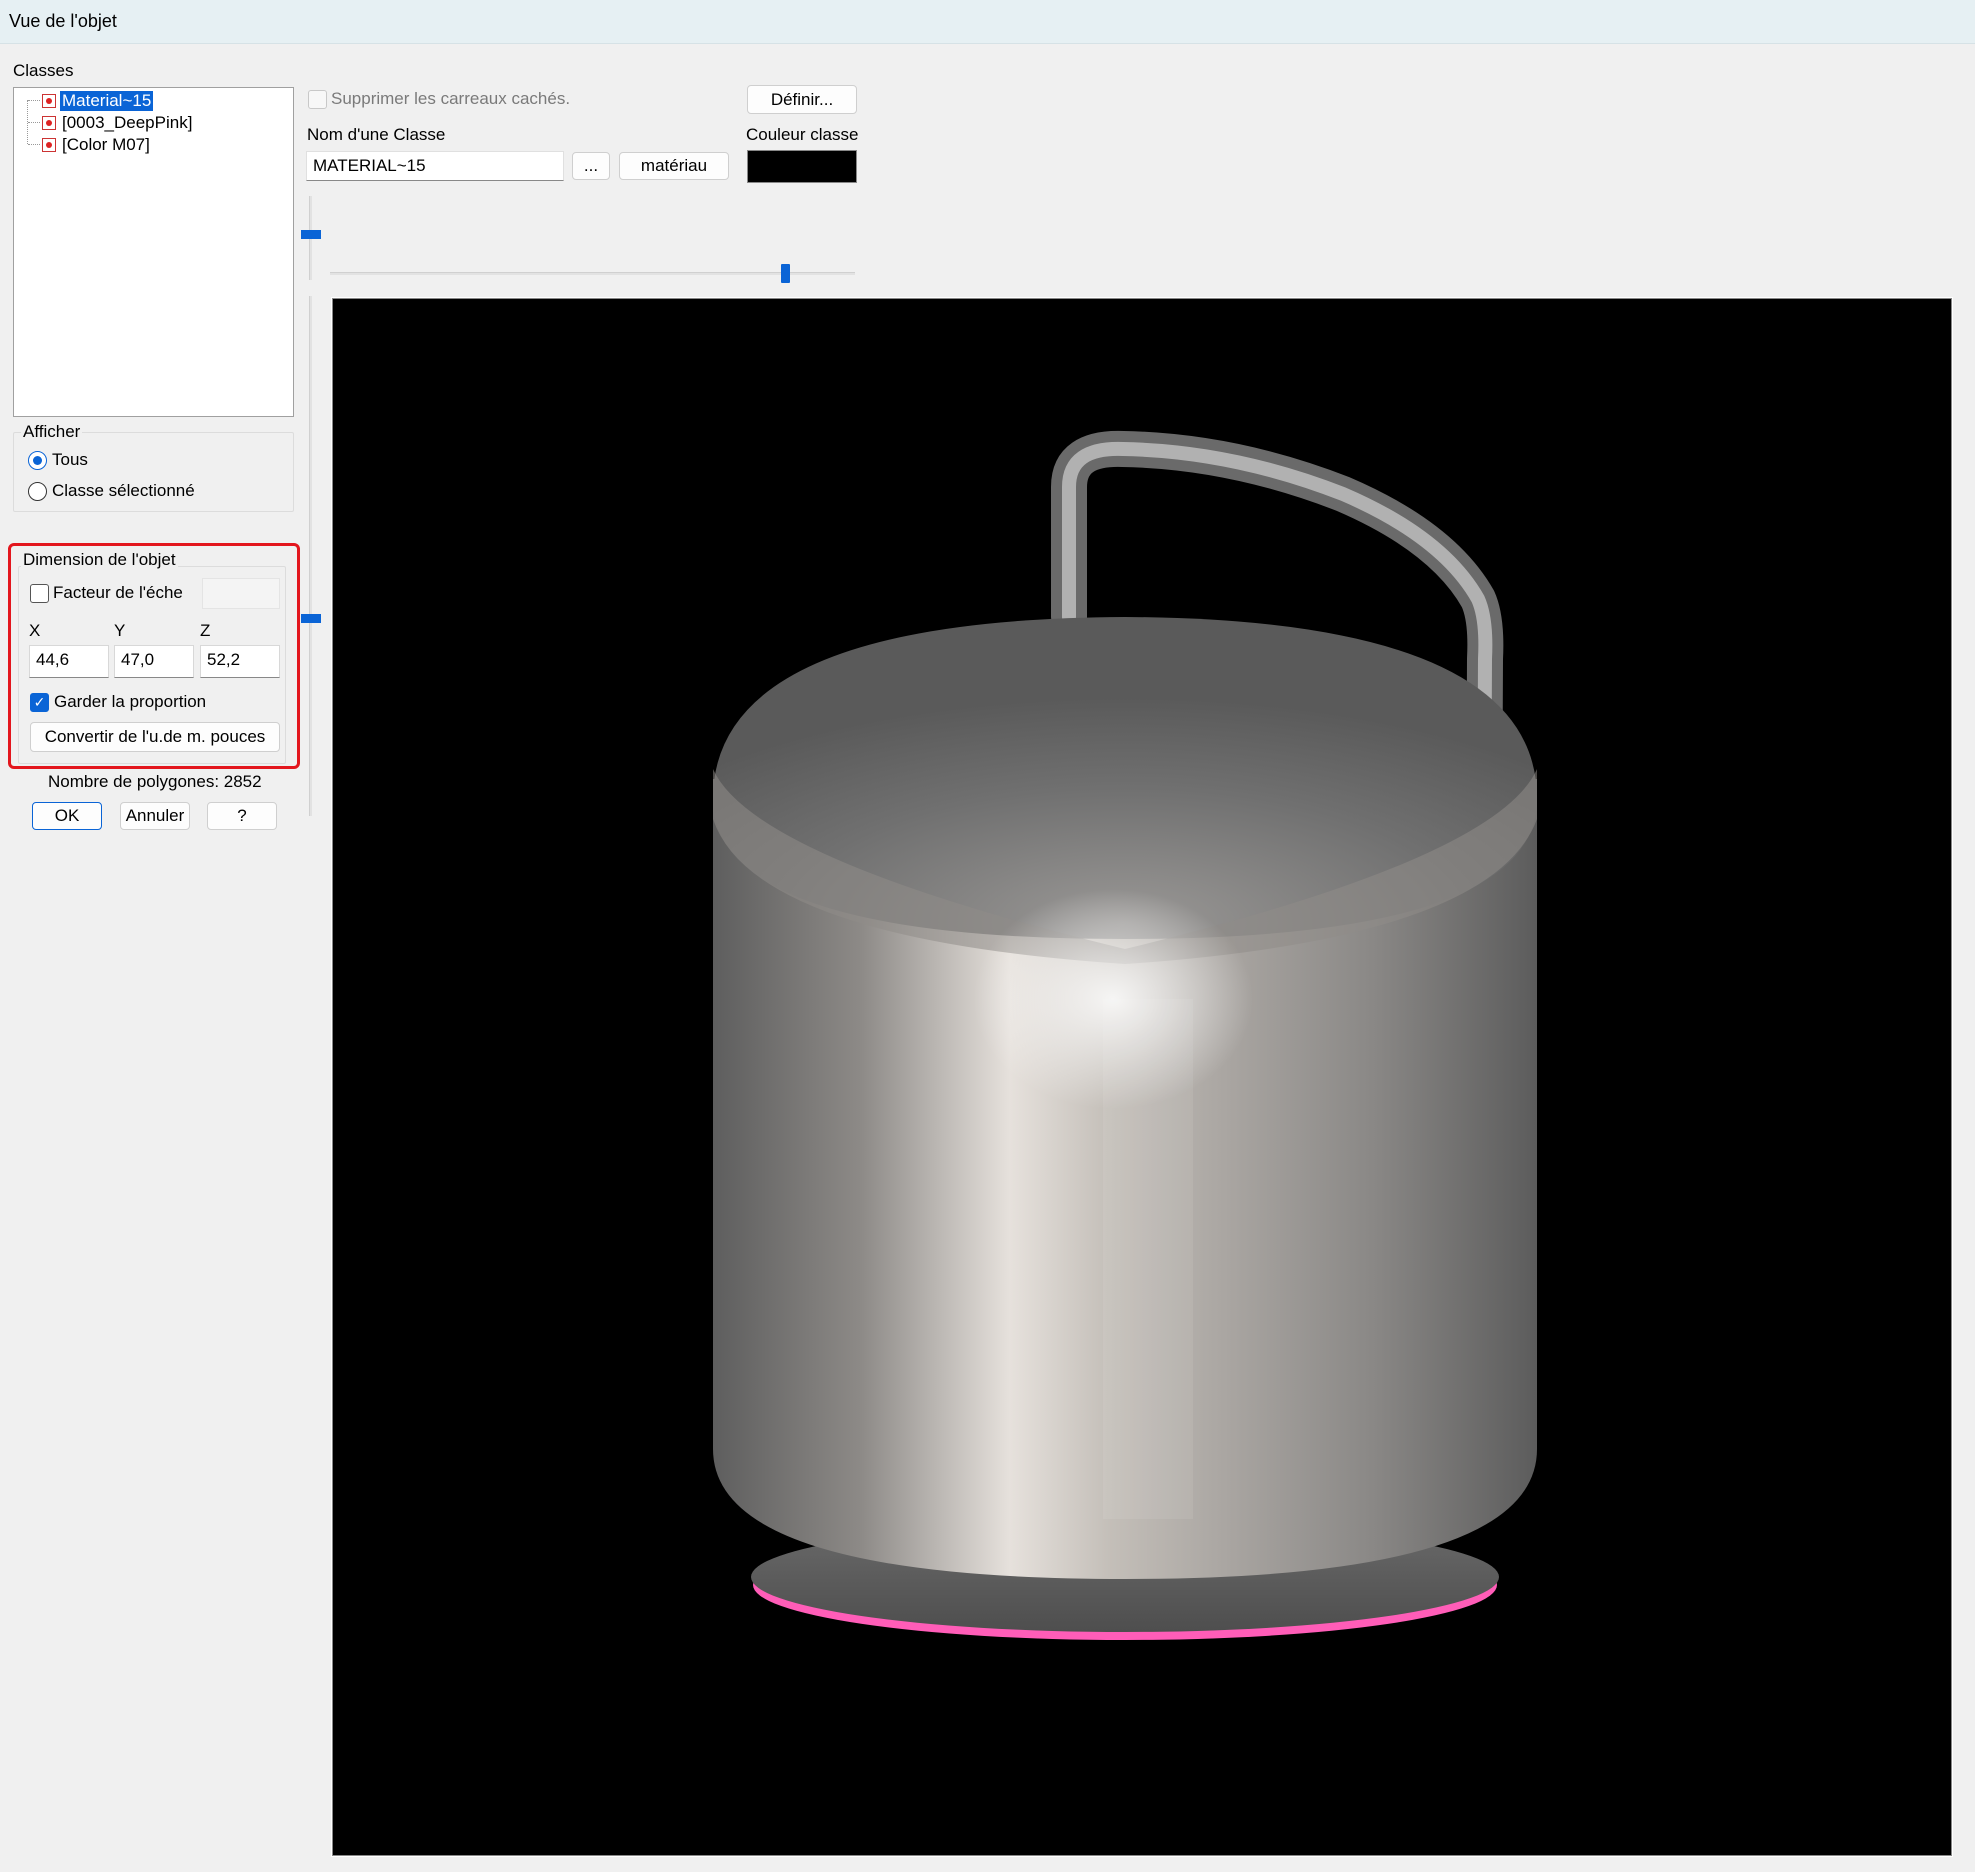 The image size is (1975, 1872). What do you see at coordinates (35, 630) in the screenshot?
I see `x-label: X` at bounding box center [35, 630].